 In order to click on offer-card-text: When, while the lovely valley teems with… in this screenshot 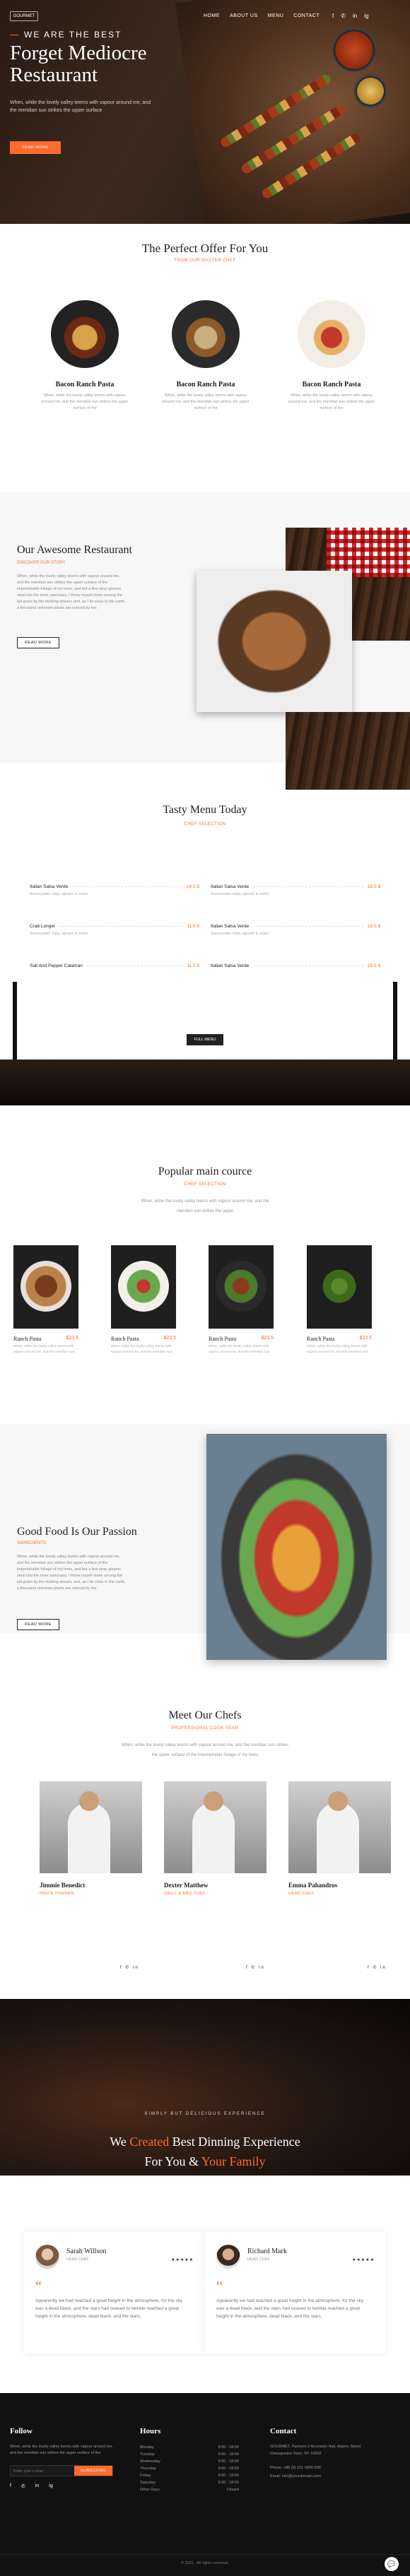, I will do `click(331, 401)`.